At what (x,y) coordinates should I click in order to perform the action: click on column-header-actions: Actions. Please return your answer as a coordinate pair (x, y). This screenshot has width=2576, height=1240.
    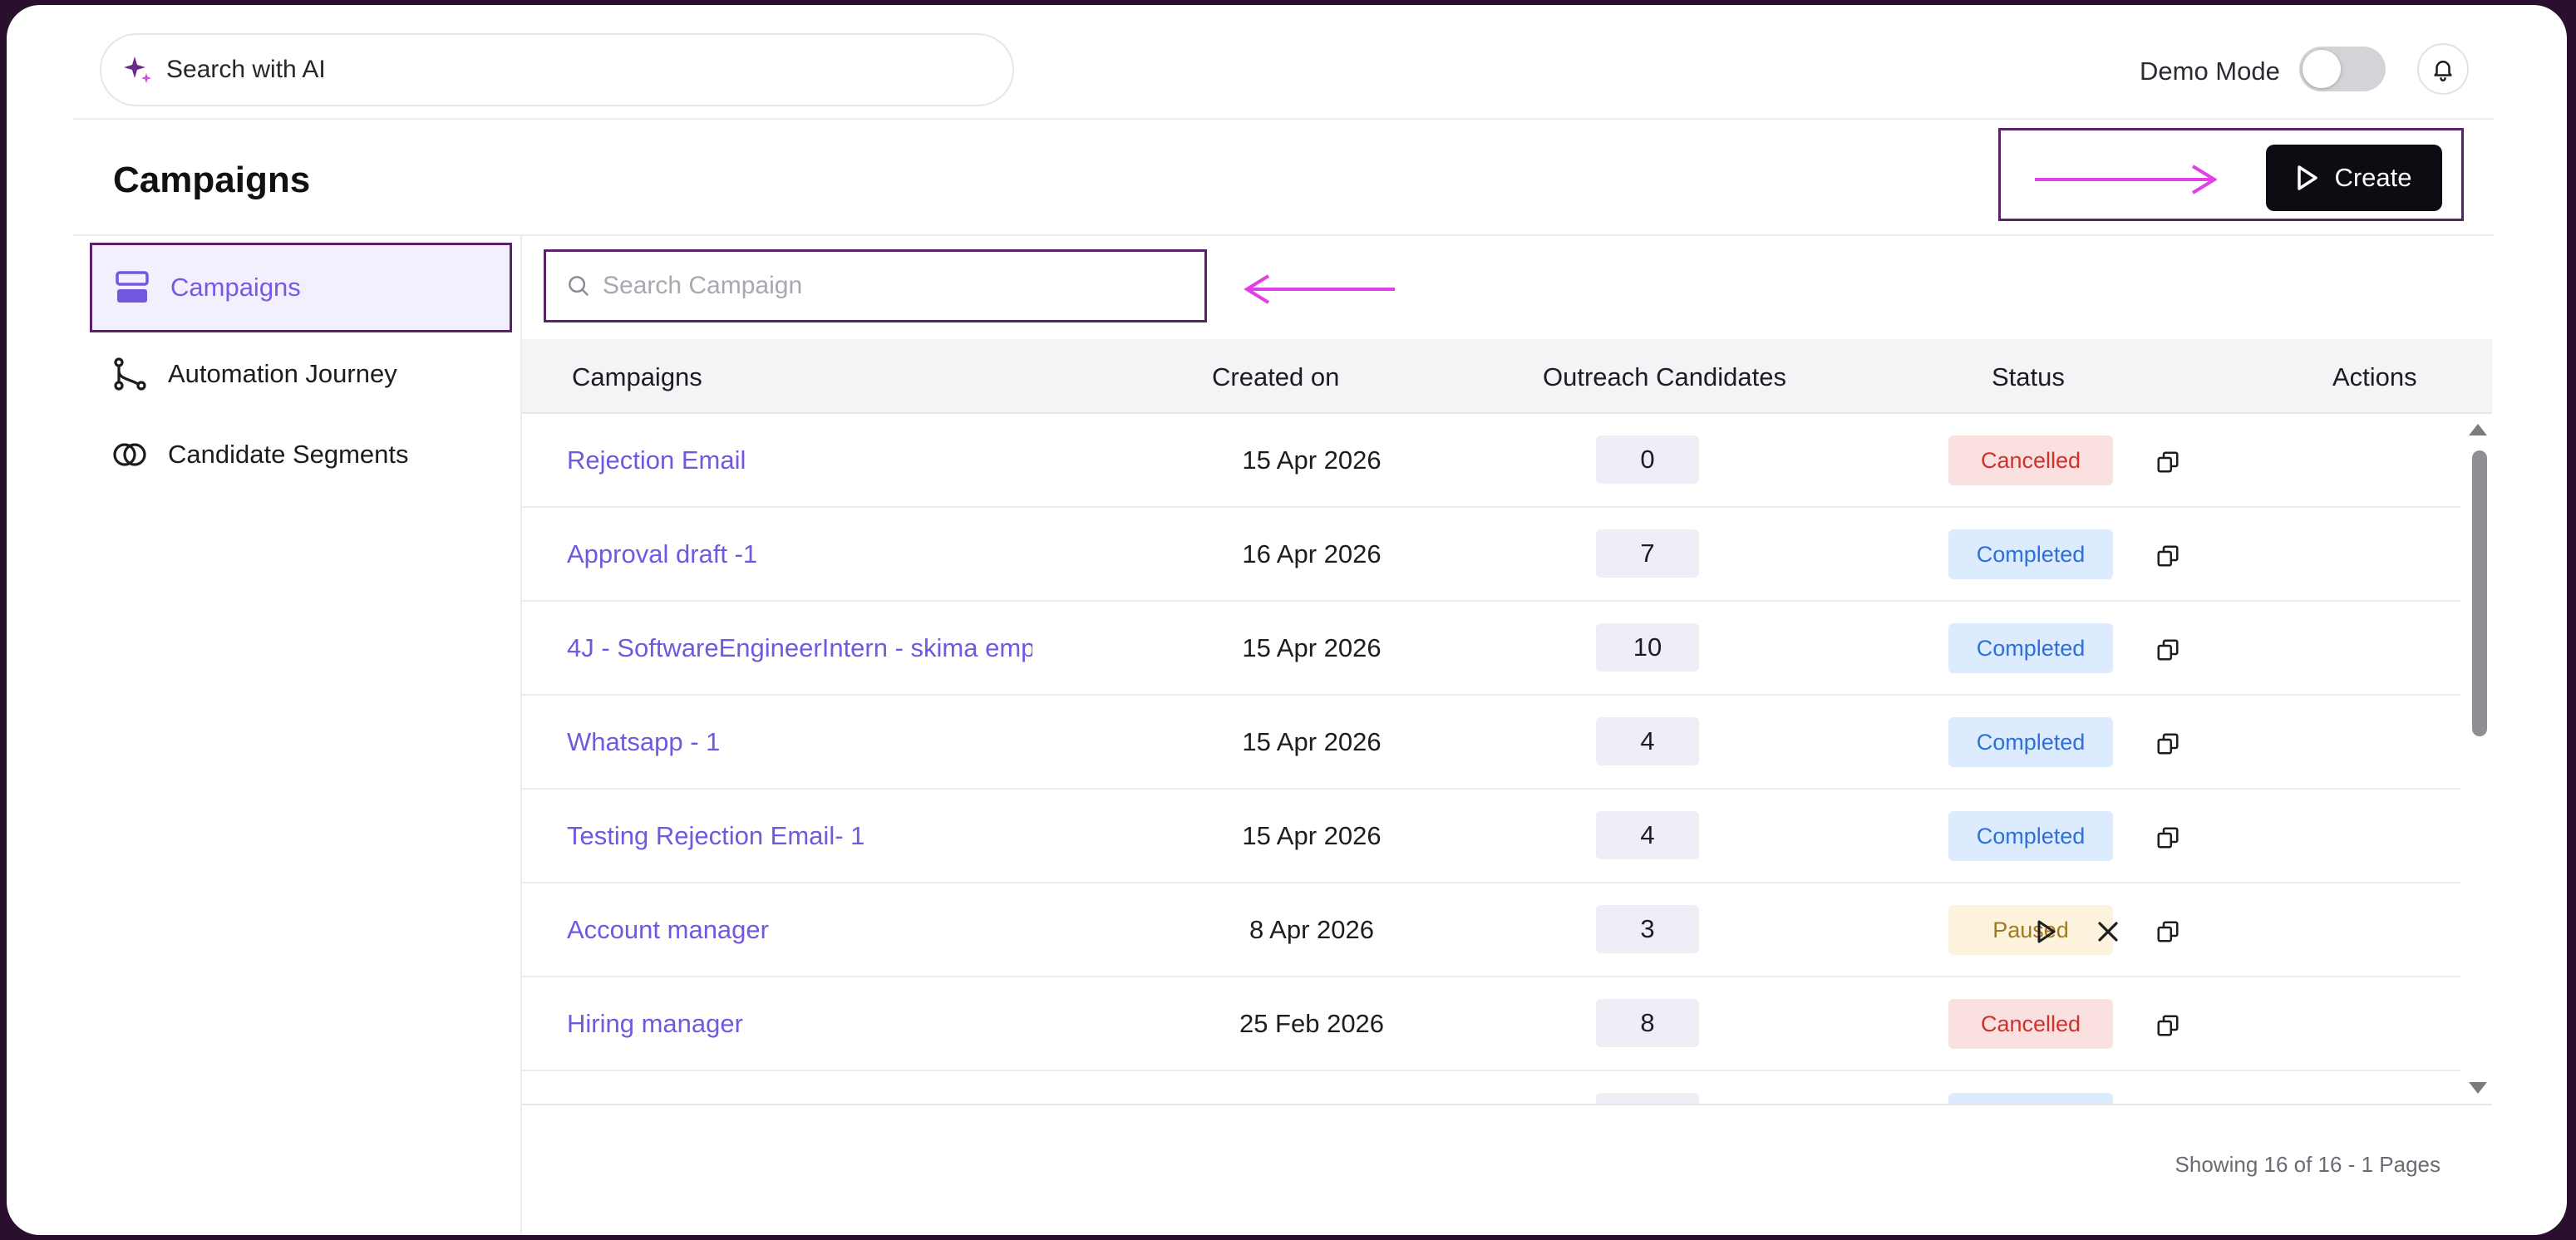
    Looking at the image, I should click on (2374, 376).